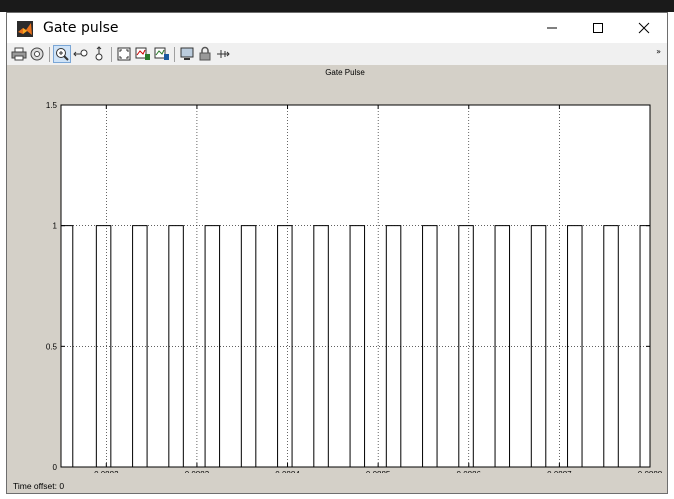 This screenshot has width=674, height=499. Describe the element at coordinates (143, 54) in the screenshot. I see `save-axes-icon` at that location.